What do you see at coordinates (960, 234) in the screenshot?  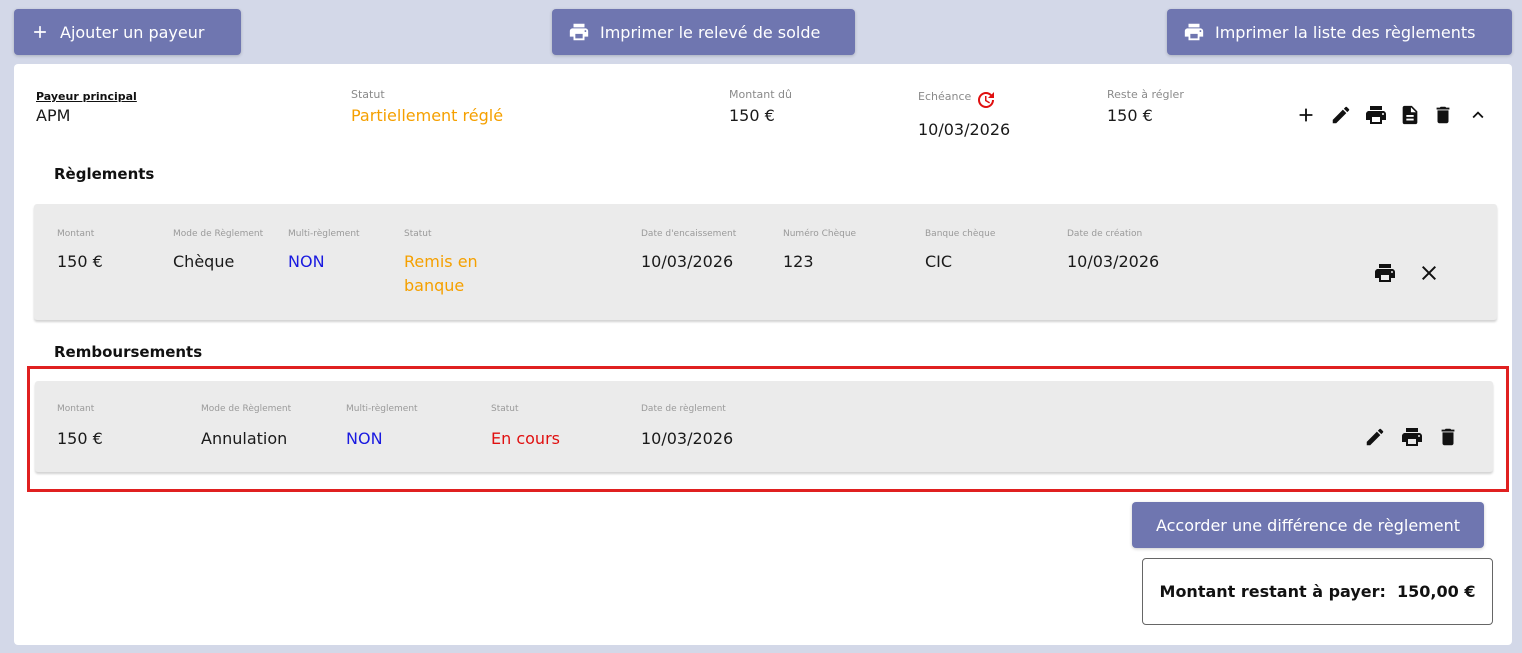 I see `payment-bank-header: Banque chèque` at bounding box center [960, 234].